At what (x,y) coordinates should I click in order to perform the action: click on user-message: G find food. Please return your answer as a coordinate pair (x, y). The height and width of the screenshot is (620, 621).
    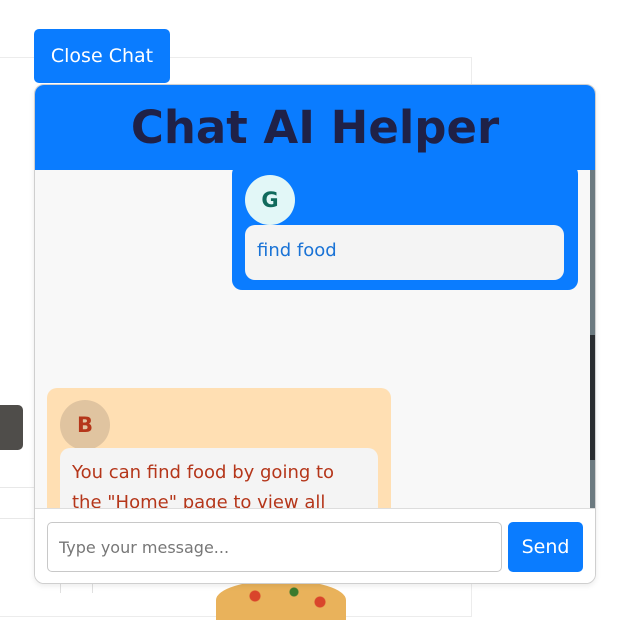
    Looking at the image, I should click on (405, 230).